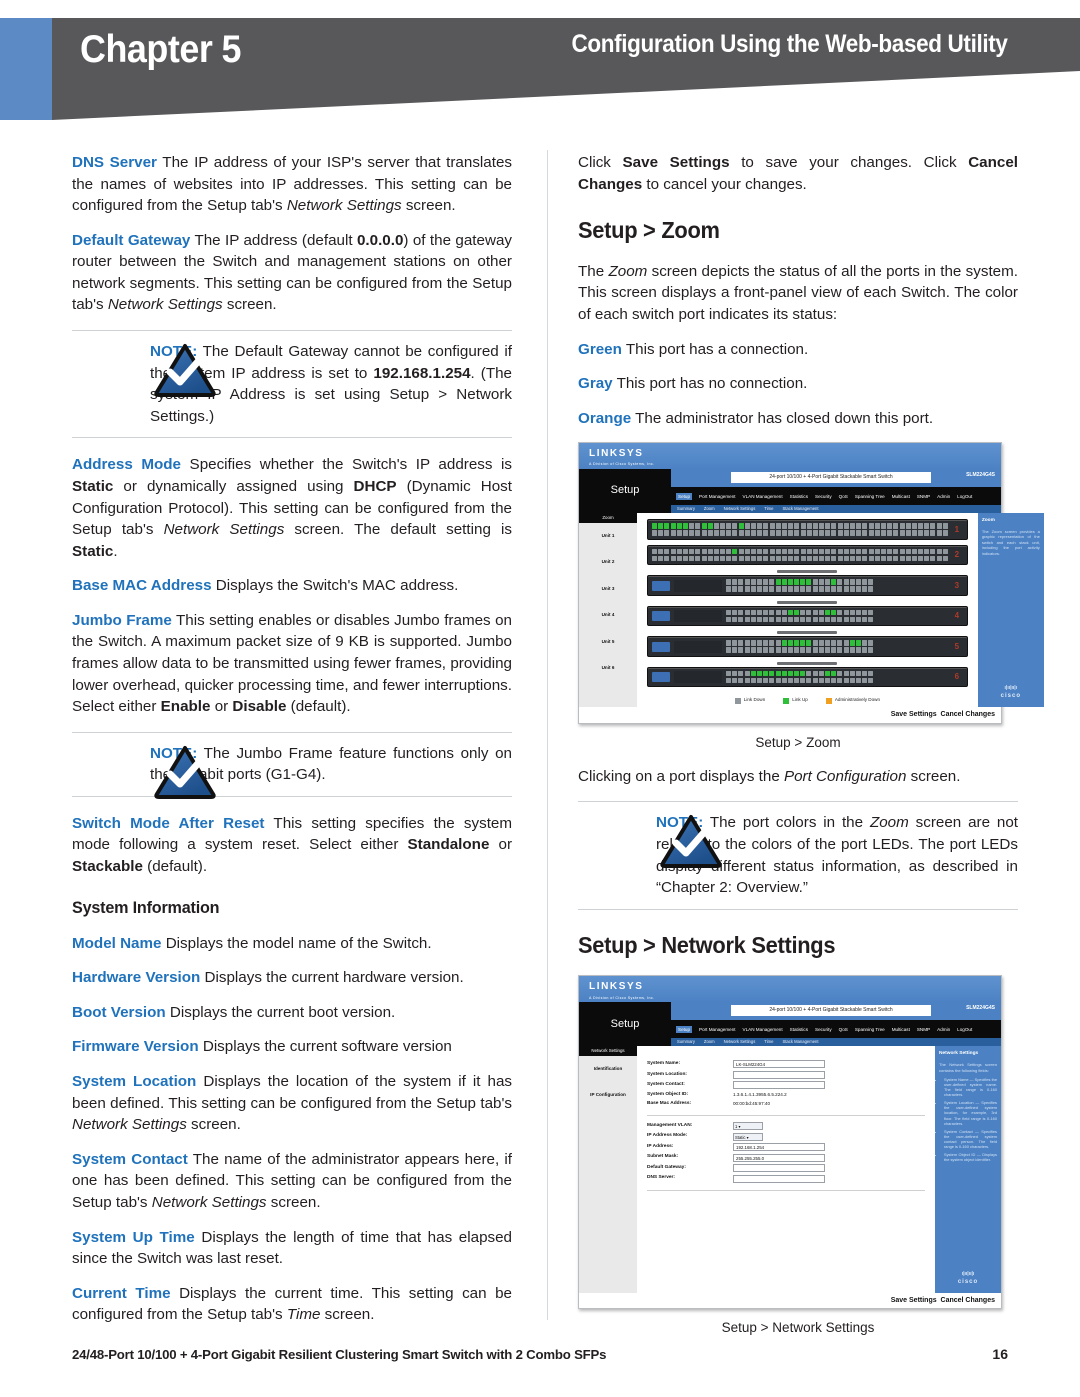  What do you see at coordinates (686, 1042) in the screenshot?
I see `submenu-item-summary: Summary` at bounding box center [686, 1042].